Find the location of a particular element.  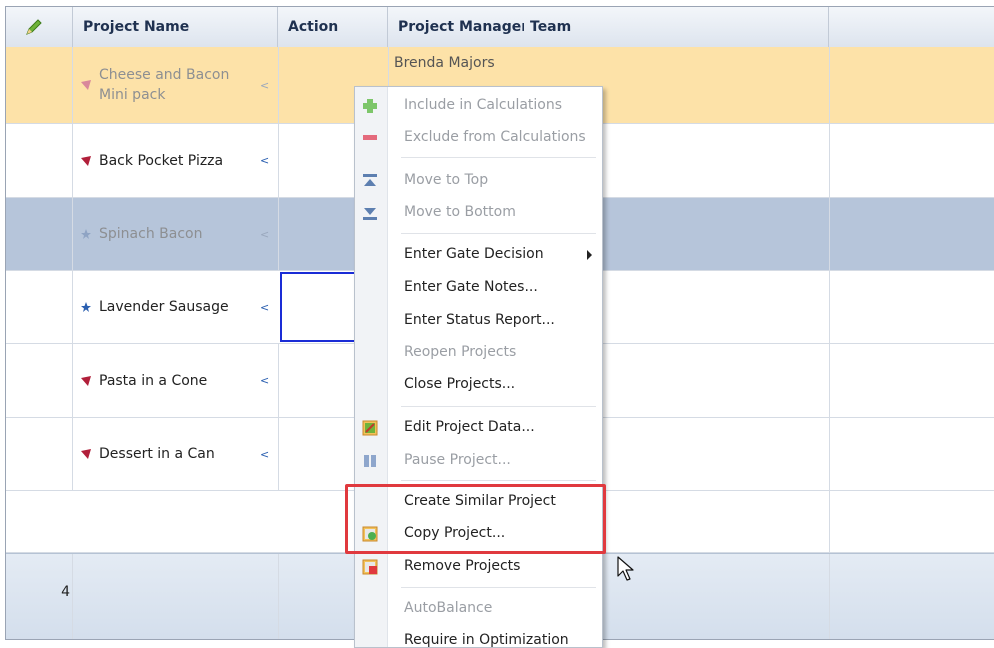

menu-item-enter-gate-decision: Enter Gate Decision is located at coordinates (478, 255).